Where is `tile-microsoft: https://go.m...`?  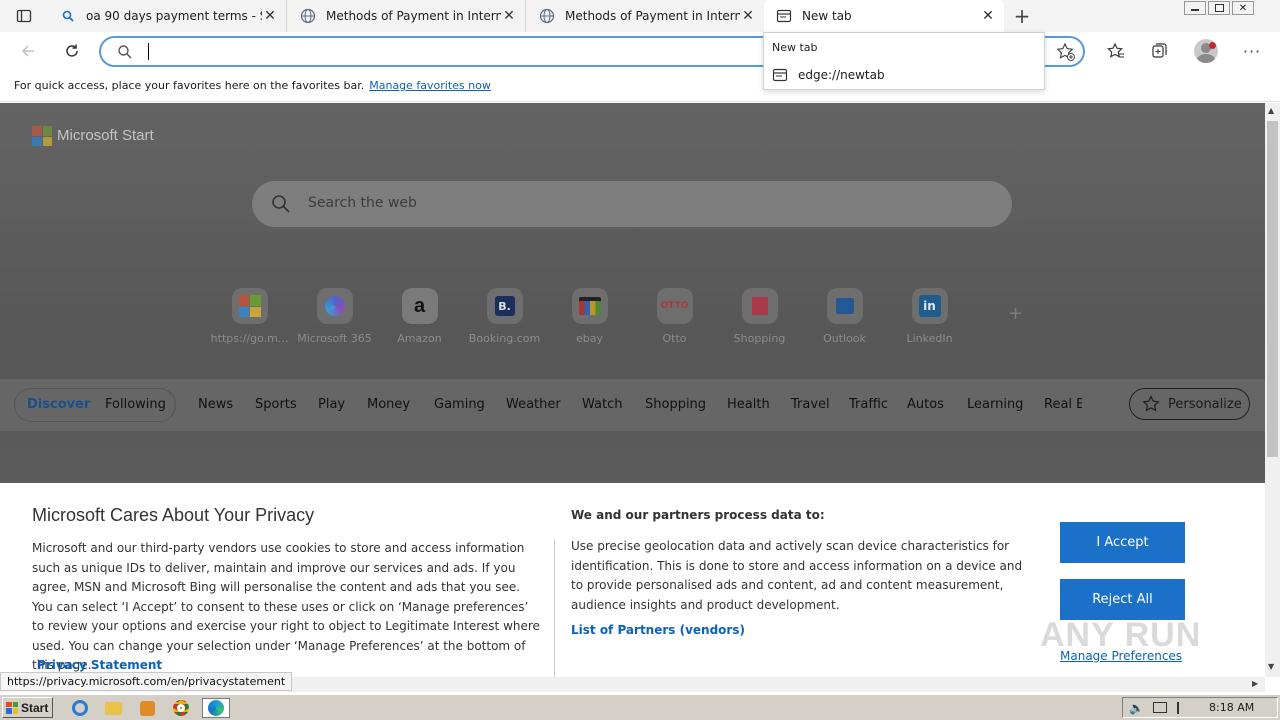
tile-microsoft: https://go.m... is located at coordinates (249, 316).